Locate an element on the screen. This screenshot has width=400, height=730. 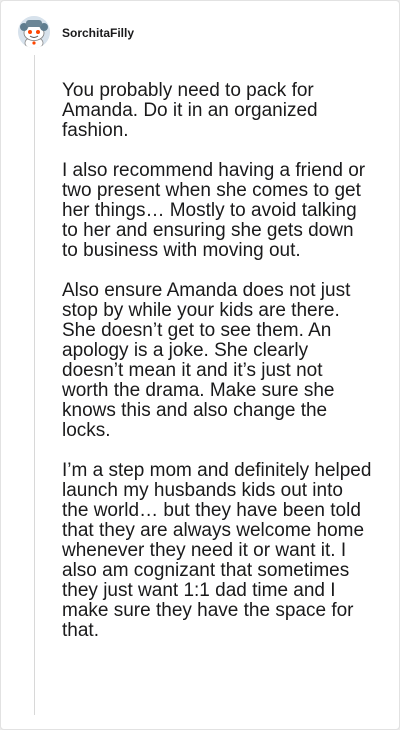
reddit-snoo-avatar-icon is located at coordinates (34, 32).